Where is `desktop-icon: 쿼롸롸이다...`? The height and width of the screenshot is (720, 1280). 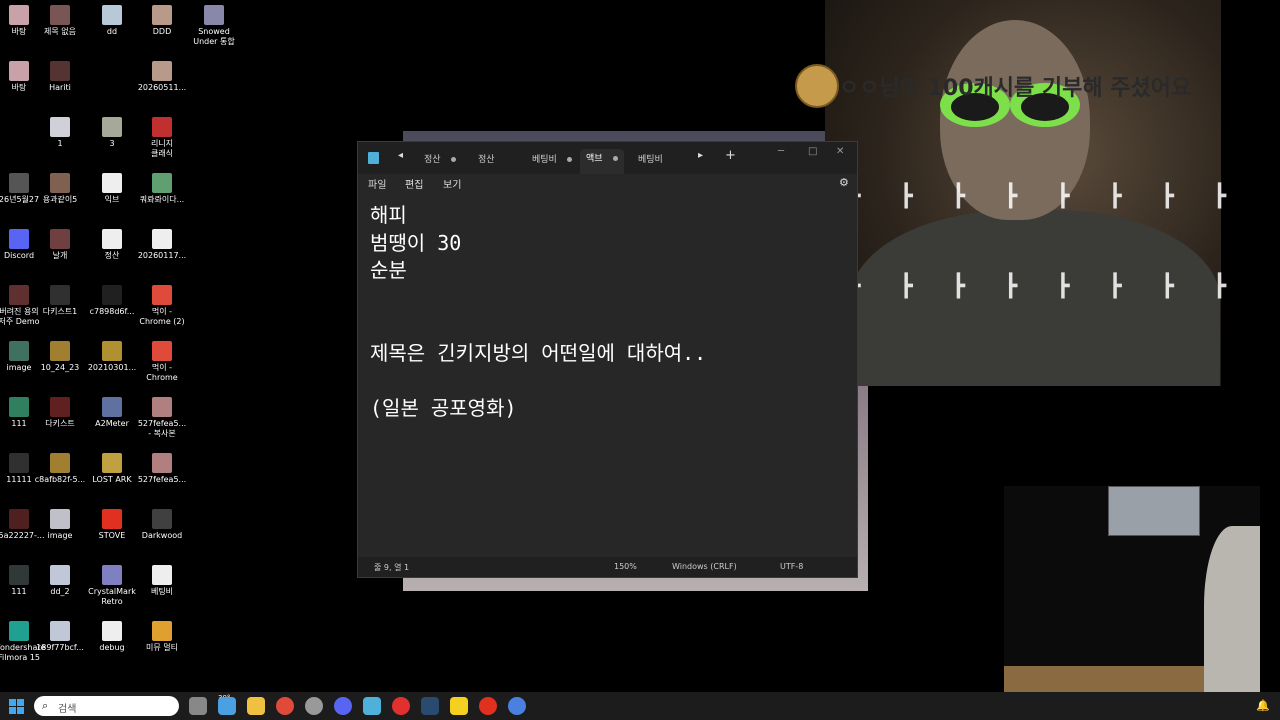 desktop-icon: 쿼롸롸이다... is located at coordinates (162, 189).